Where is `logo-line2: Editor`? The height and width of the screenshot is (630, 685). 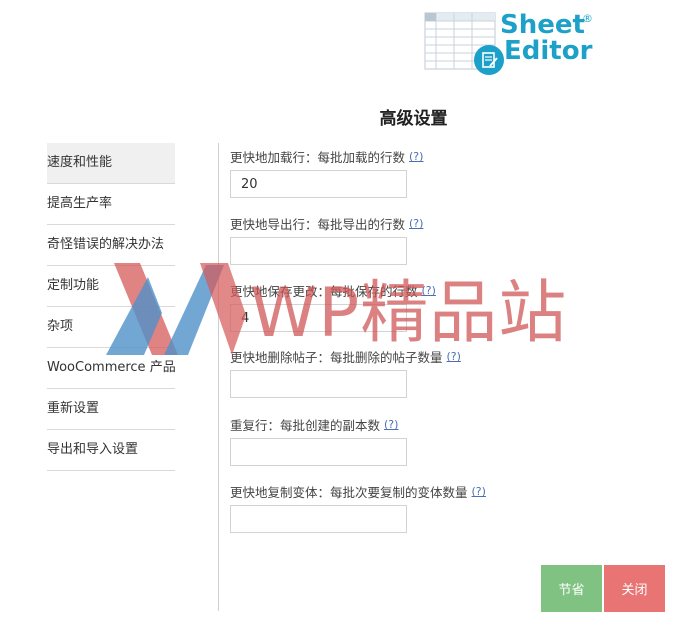
logo-line2: Editor is located at coordinates (548, 51).